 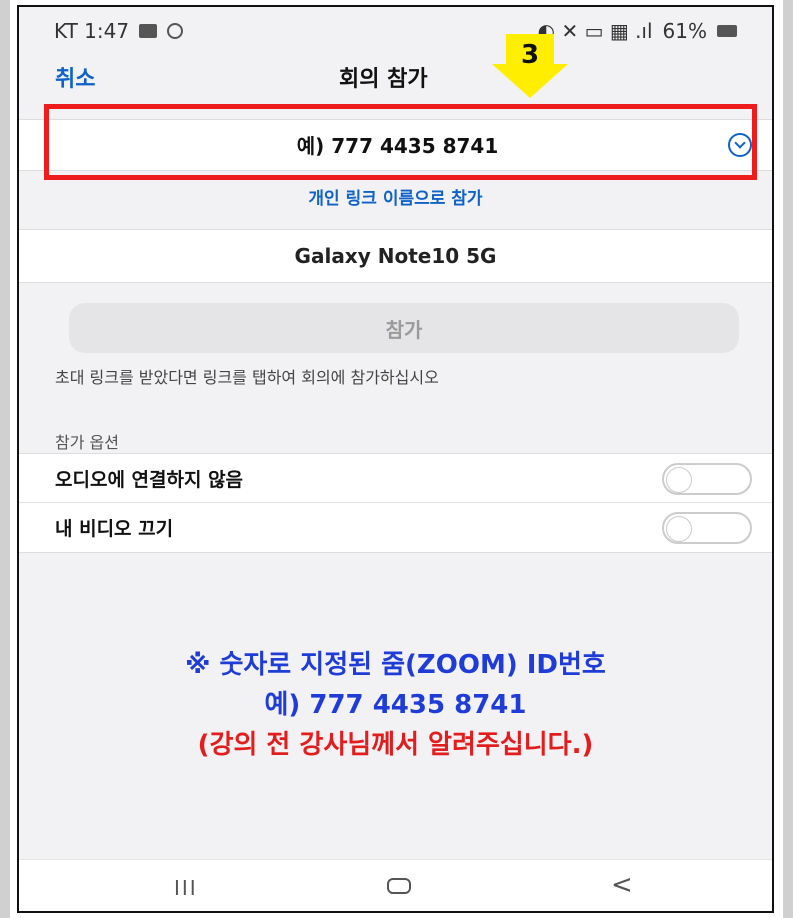 I want to click on annotation-line-1: ※ 숫자로 지정된 줌(ZOOM) ID번호, so click(x=395, y=665).